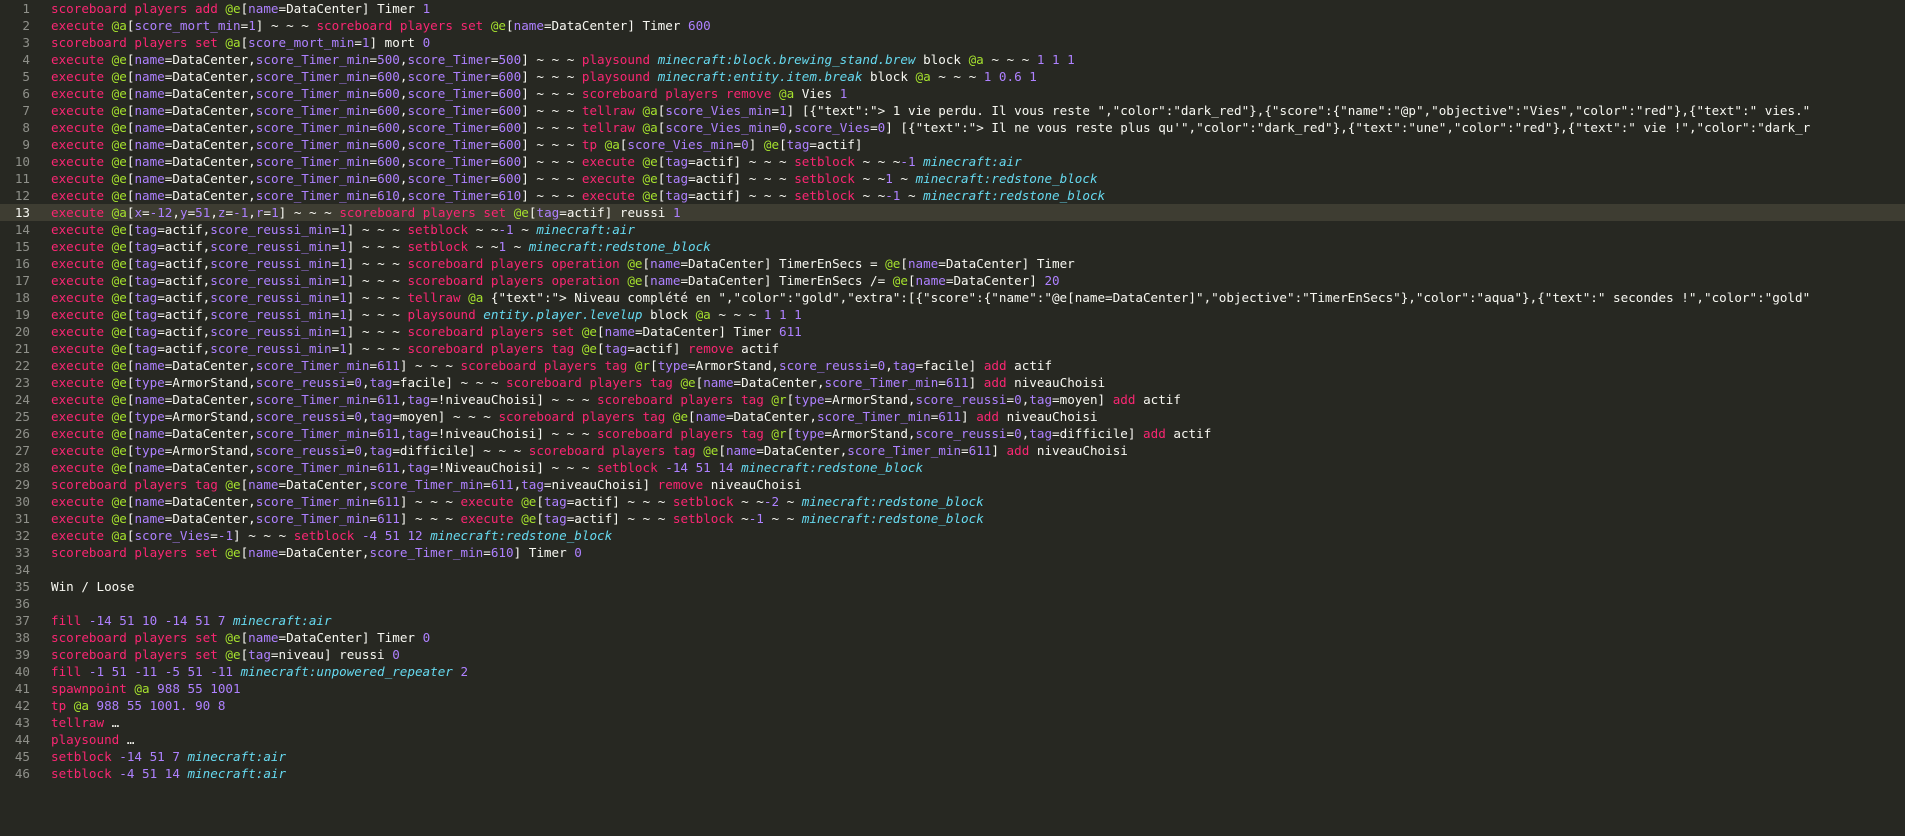 The width and height of the screenshot is (1905, 836). I want to click on code-token: 610, so click(388, 195).